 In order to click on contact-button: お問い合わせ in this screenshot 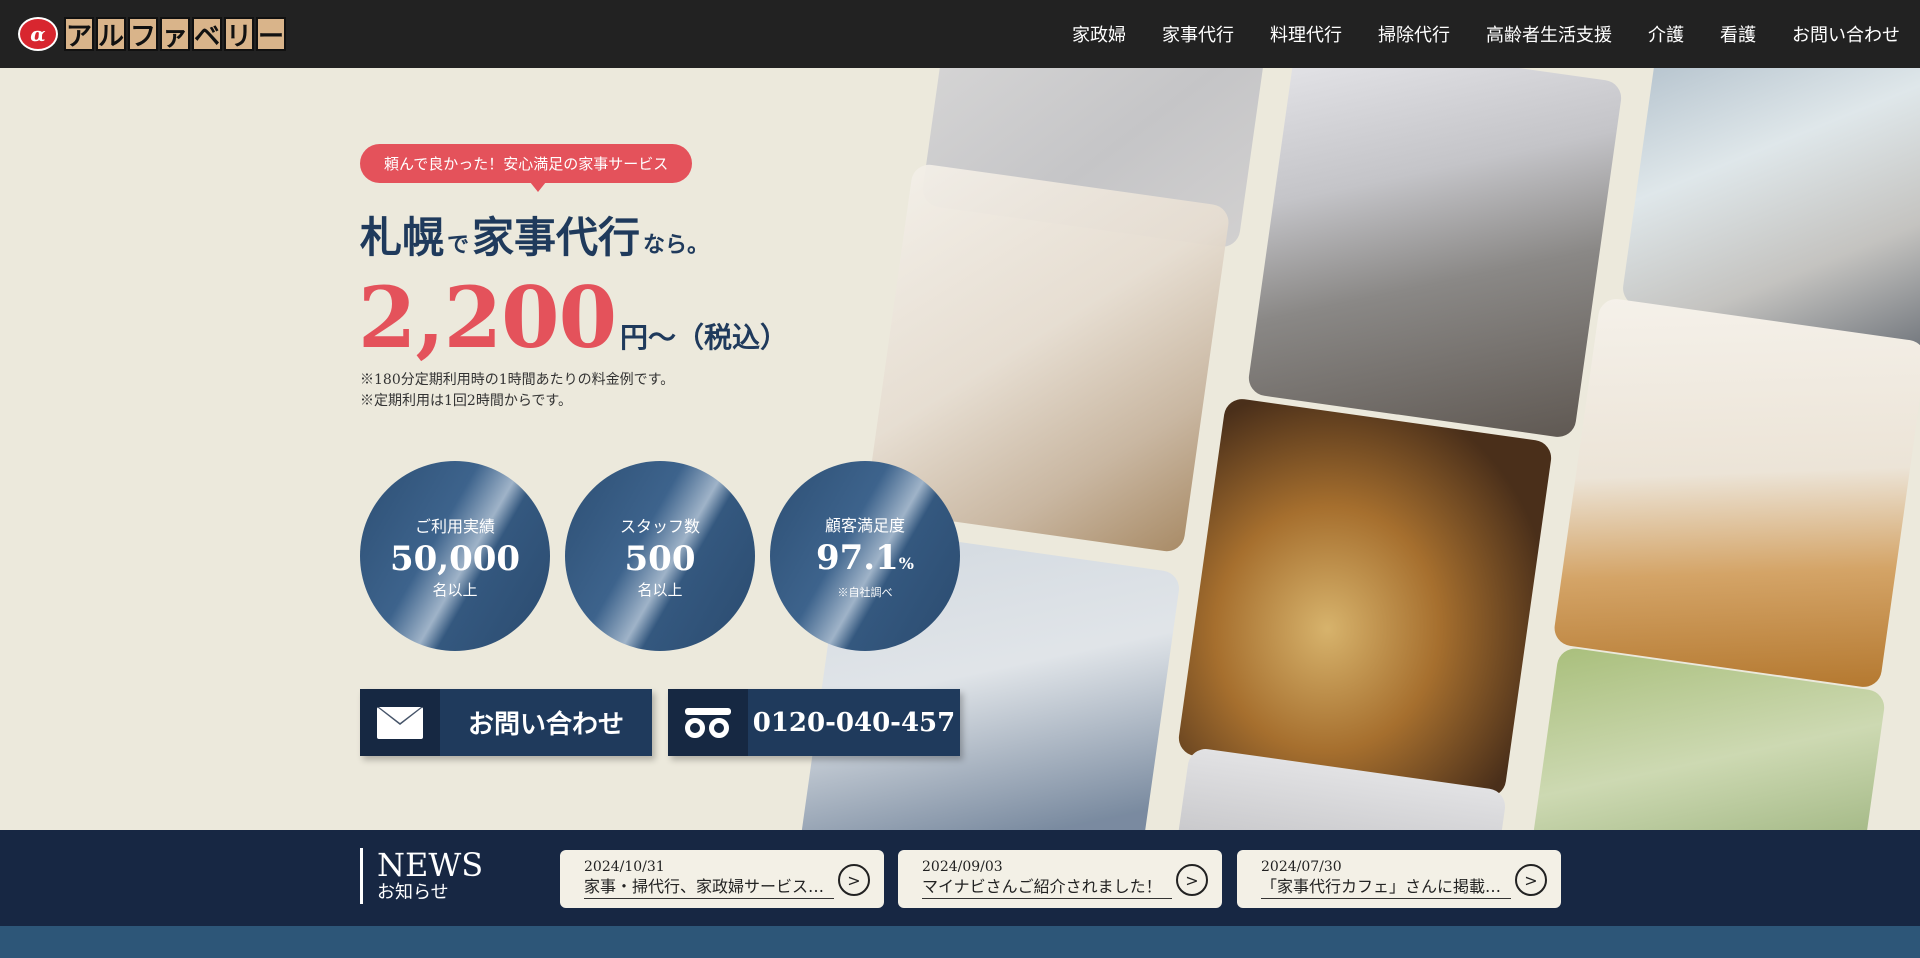, I will do `click(506, 722)`.